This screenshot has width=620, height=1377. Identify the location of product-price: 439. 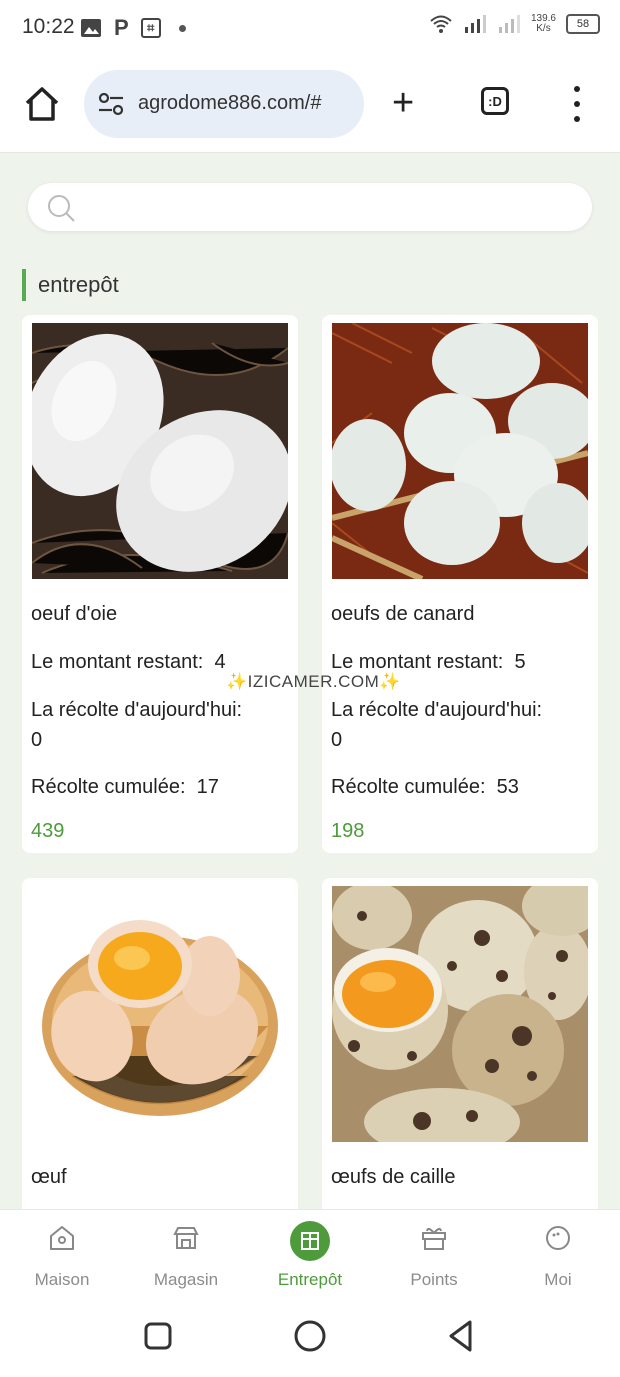
(48, 831).